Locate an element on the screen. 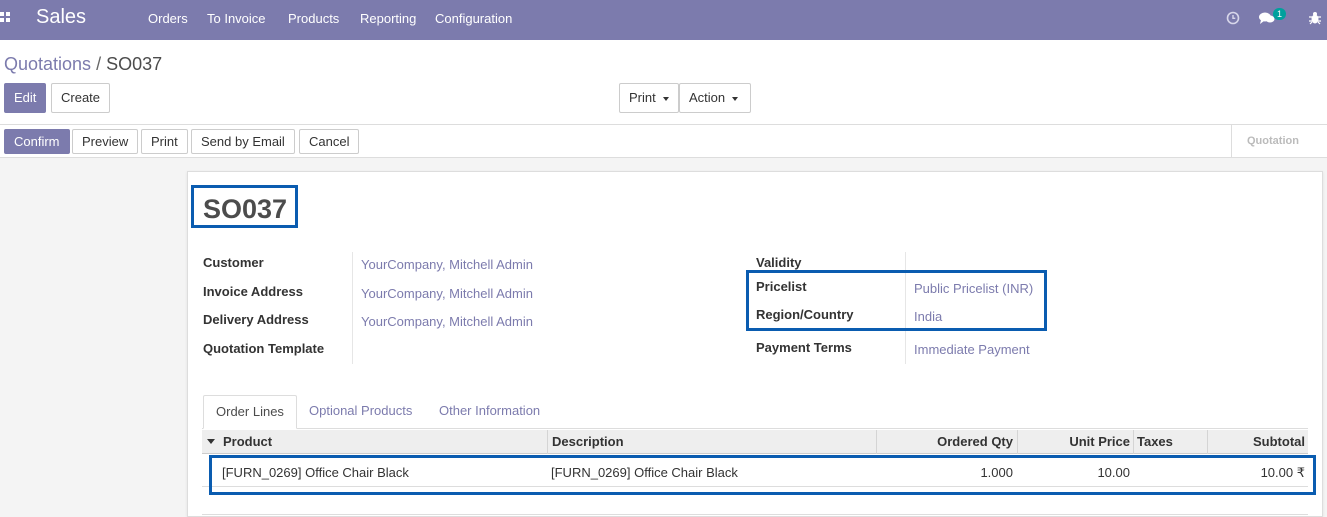 The height and width of the screenshot is (517, 1327). customer-field: YourCompany, Mitchell Admin is located at coordinates (447, 264).